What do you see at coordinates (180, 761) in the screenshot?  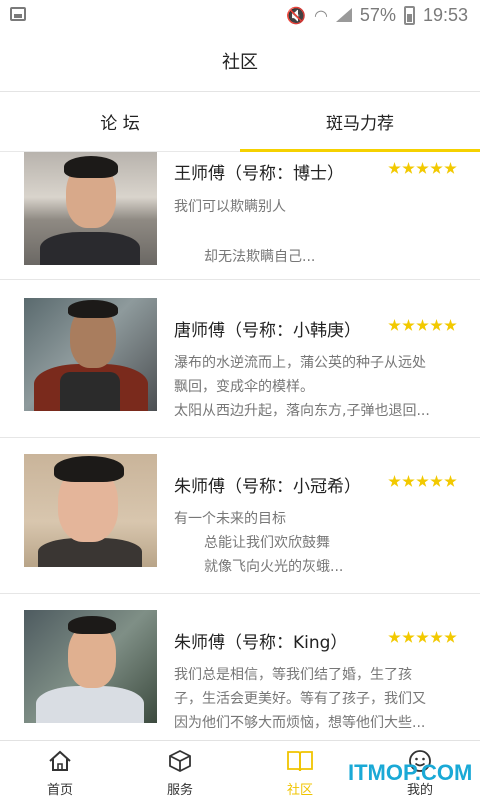 I see `box-icon` at bounding box center [180, 761].